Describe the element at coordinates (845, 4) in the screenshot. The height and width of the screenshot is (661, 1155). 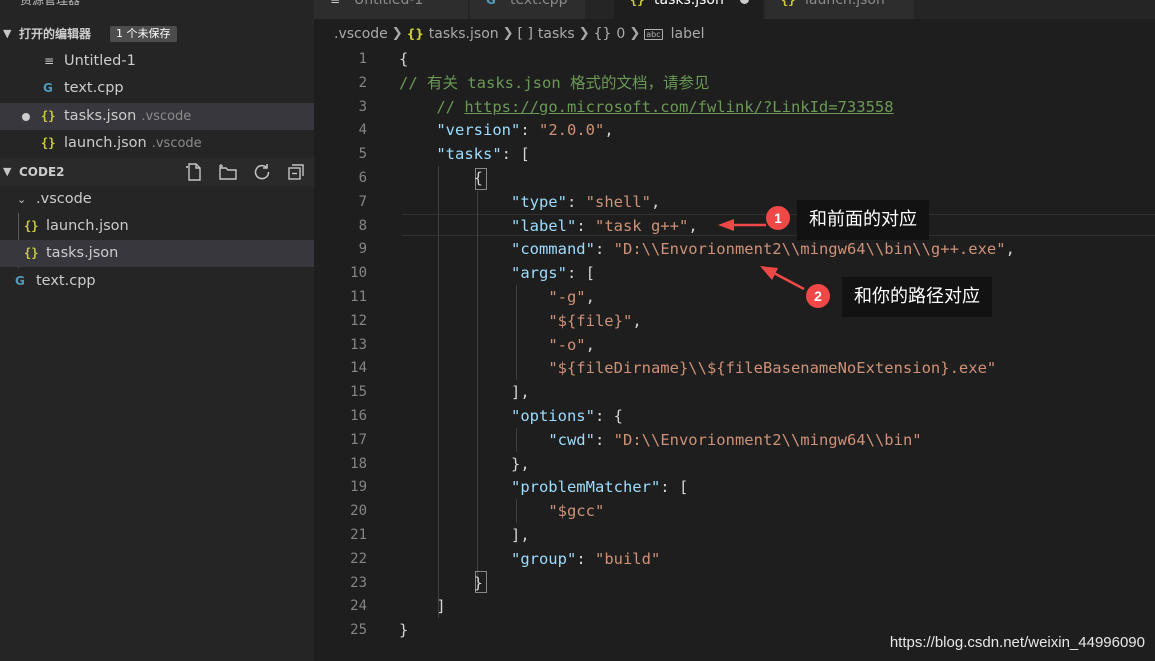
I see `tab-label: launch.json` at that location.